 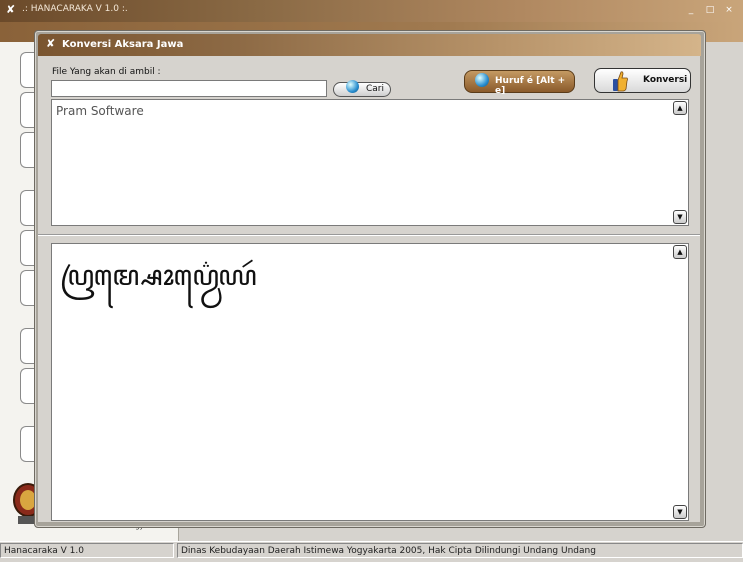 I want to click on file-label: File Yang akan di ambil :, so click(x=106, y=72).